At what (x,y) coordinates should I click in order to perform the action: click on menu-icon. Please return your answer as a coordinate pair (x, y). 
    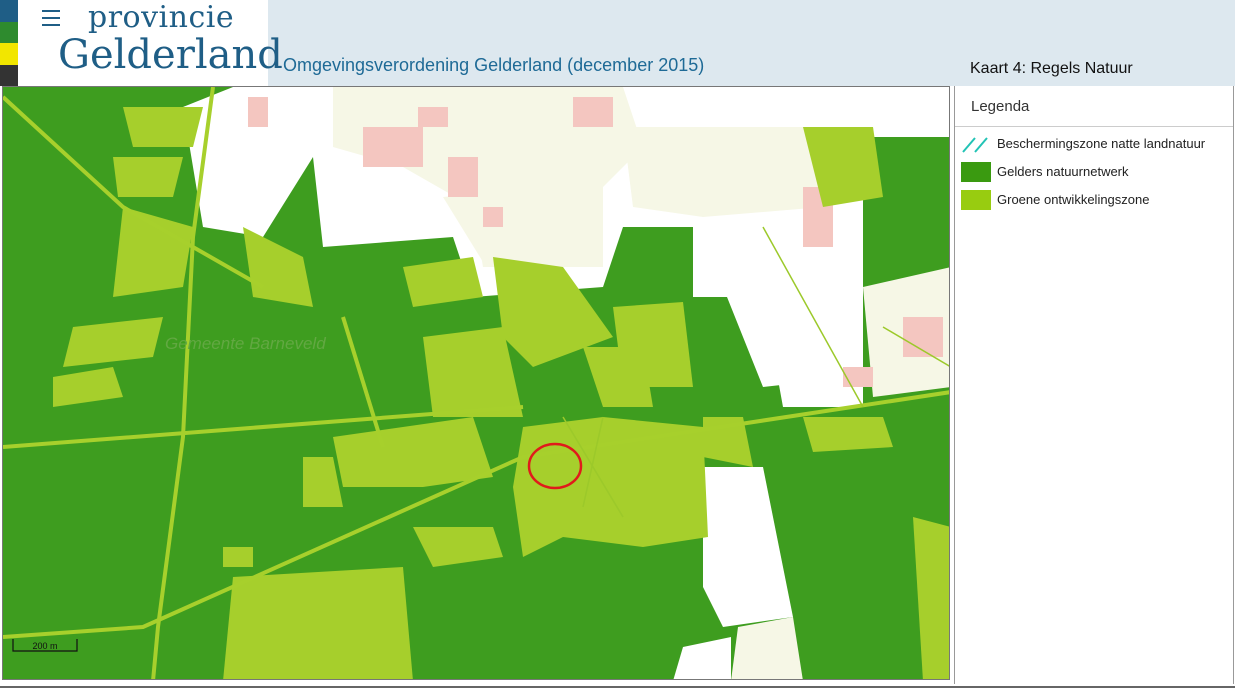
    Looking at the image, I should click on (51, 20).